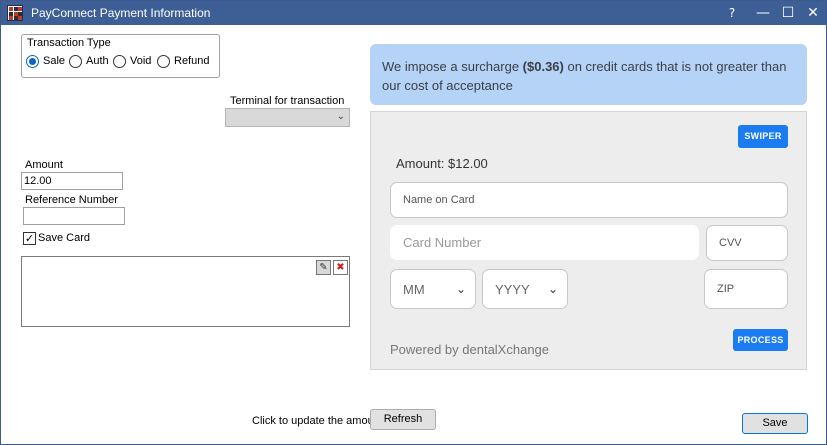  Describe the element at coordinates (732, 13) in the screenshot. I see `help-button: ?` at that location.